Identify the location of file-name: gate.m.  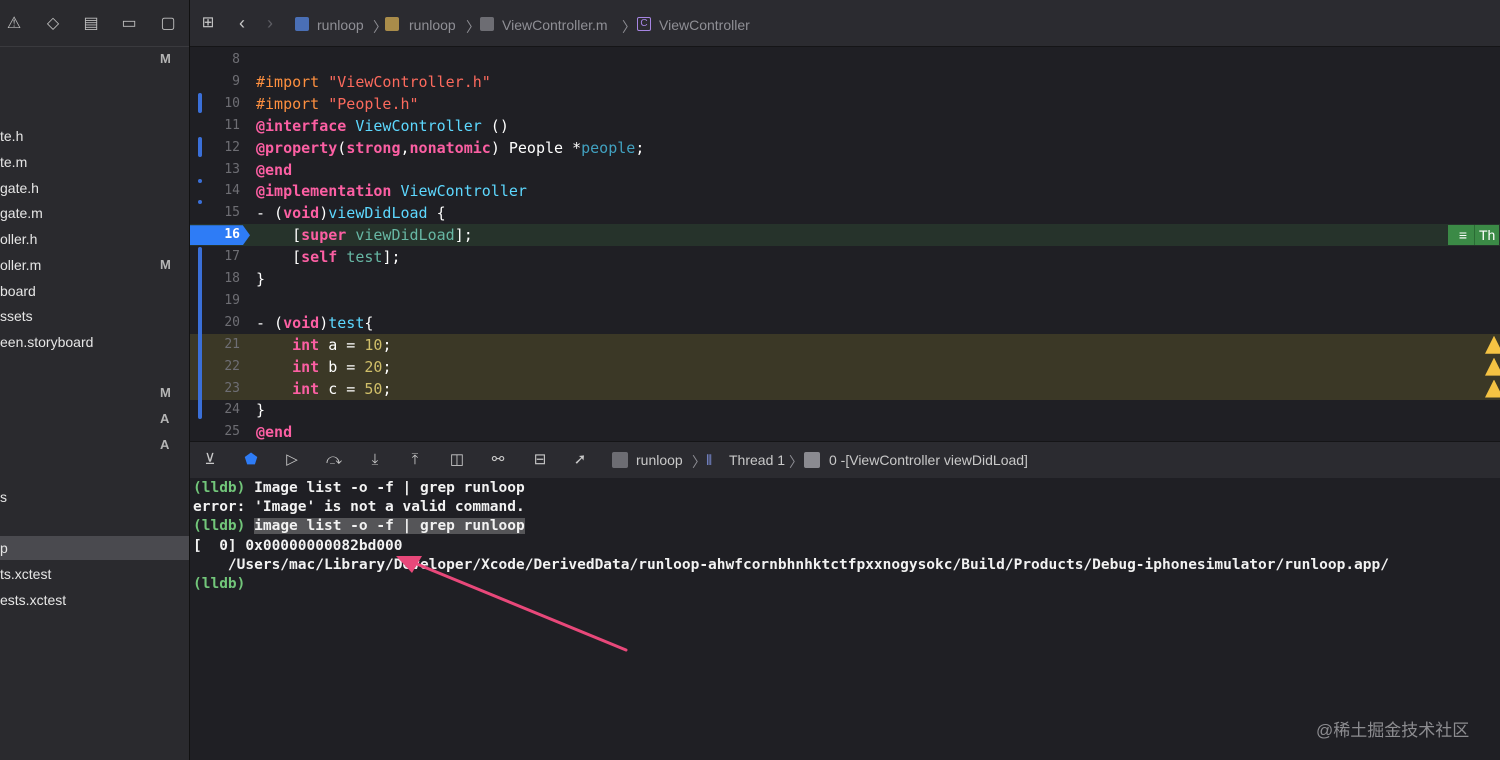
(21, 213).